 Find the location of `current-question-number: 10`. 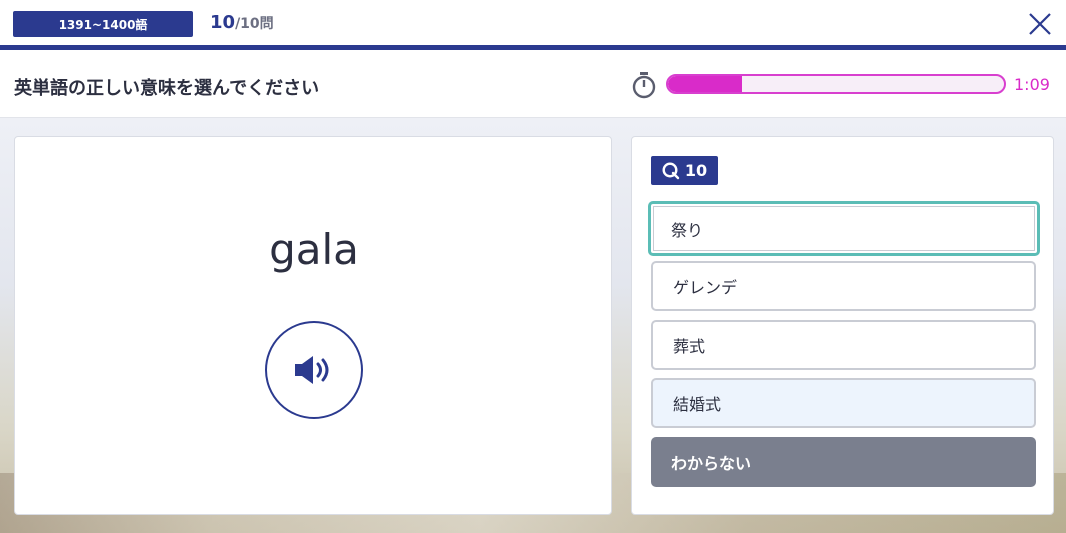

current-question-number: 10 is located at coordinates (223, 22).